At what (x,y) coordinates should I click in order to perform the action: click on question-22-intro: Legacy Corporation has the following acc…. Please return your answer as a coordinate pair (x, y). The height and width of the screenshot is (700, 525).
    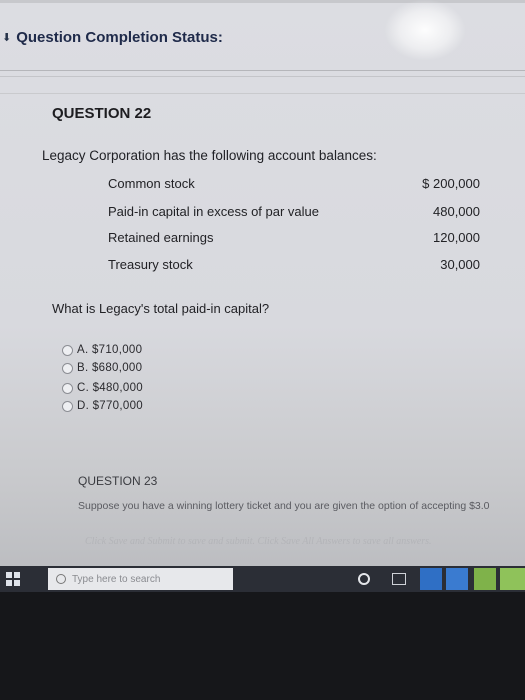
    Looking at the image, I should click on (209, 155).